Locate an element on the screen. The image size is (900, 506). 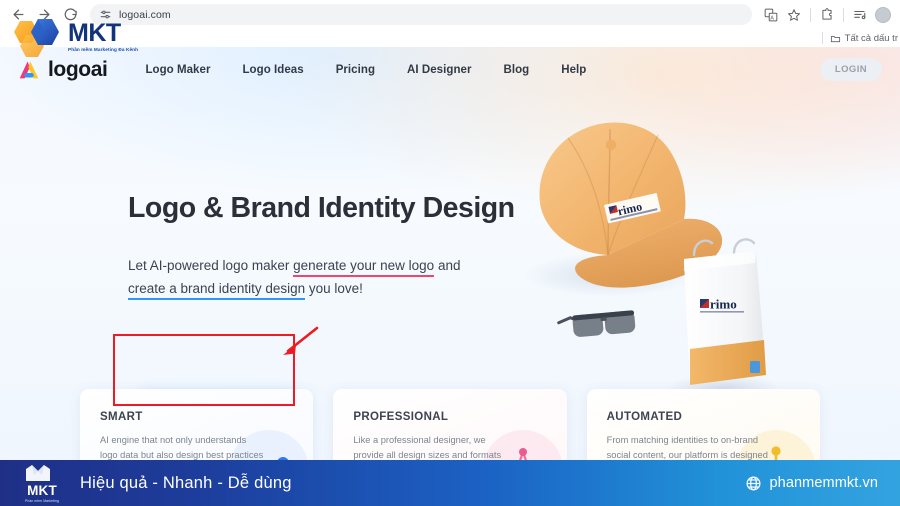
bookmark-star-icon is located at coordinates (794, 15).